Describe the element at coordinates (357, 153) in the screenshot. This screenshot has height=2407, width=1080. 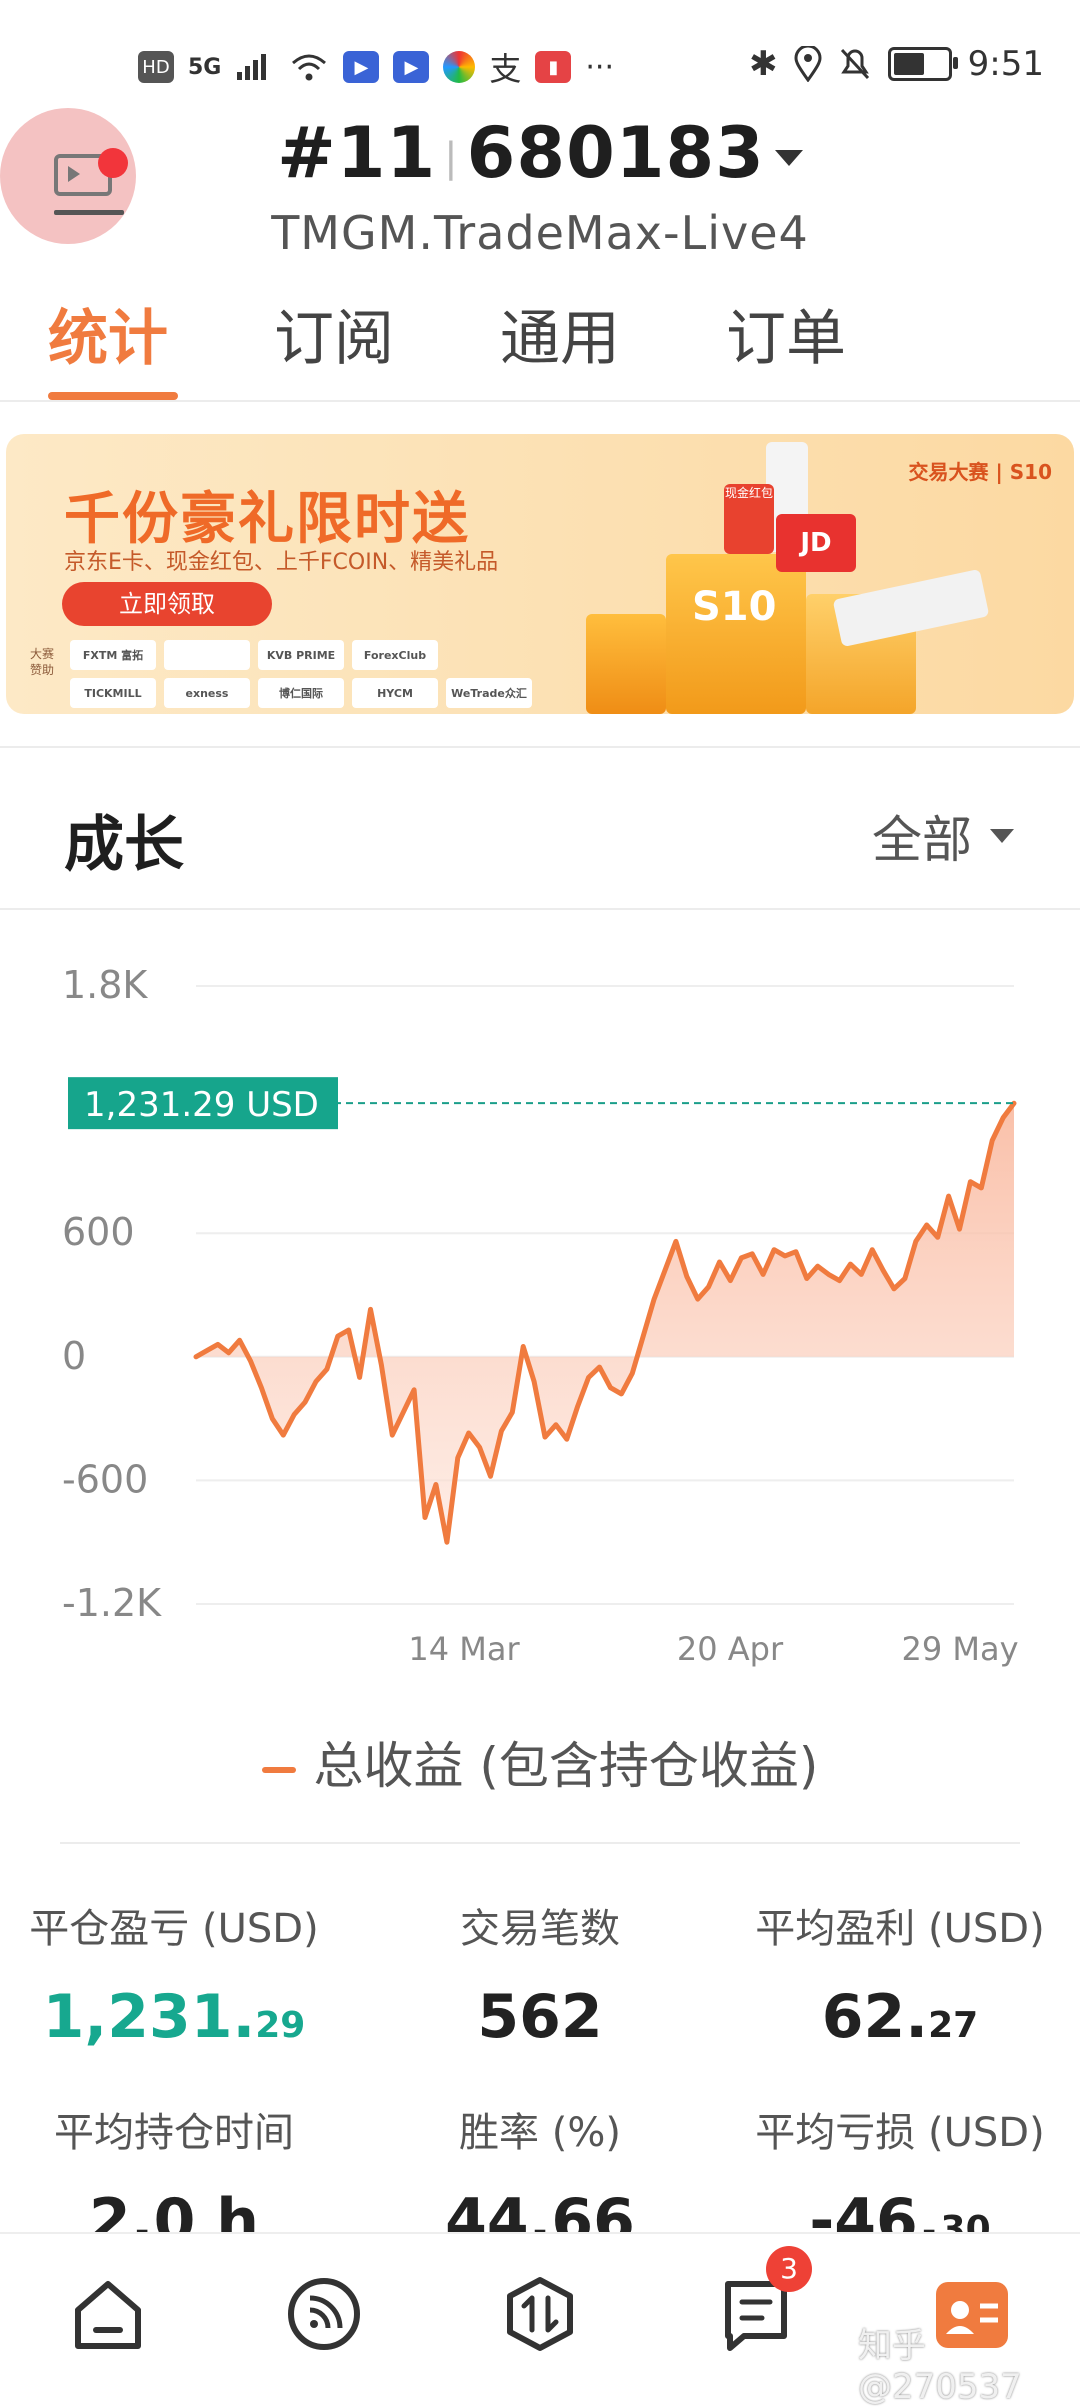
I see `account-prefix: #11` at that location.